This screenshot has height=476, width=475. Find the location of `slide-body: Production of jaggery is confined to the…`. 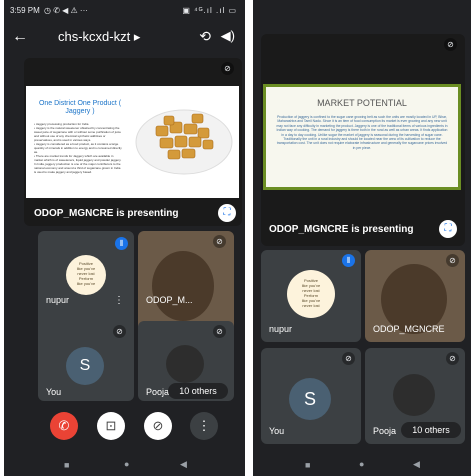

slide-body: Production of jaggery is confined to the… is located at coordinates (362, 132).